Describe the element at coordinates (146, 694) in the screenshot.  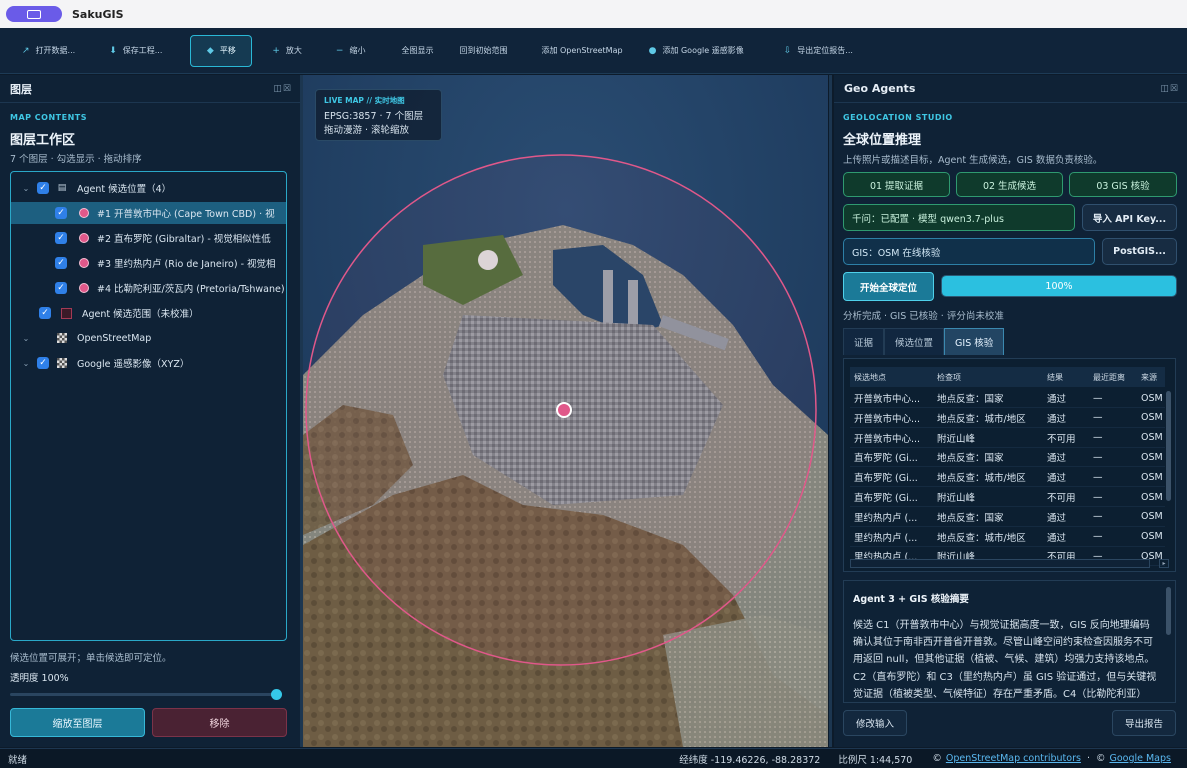
I see `opacity-slider` at that location.